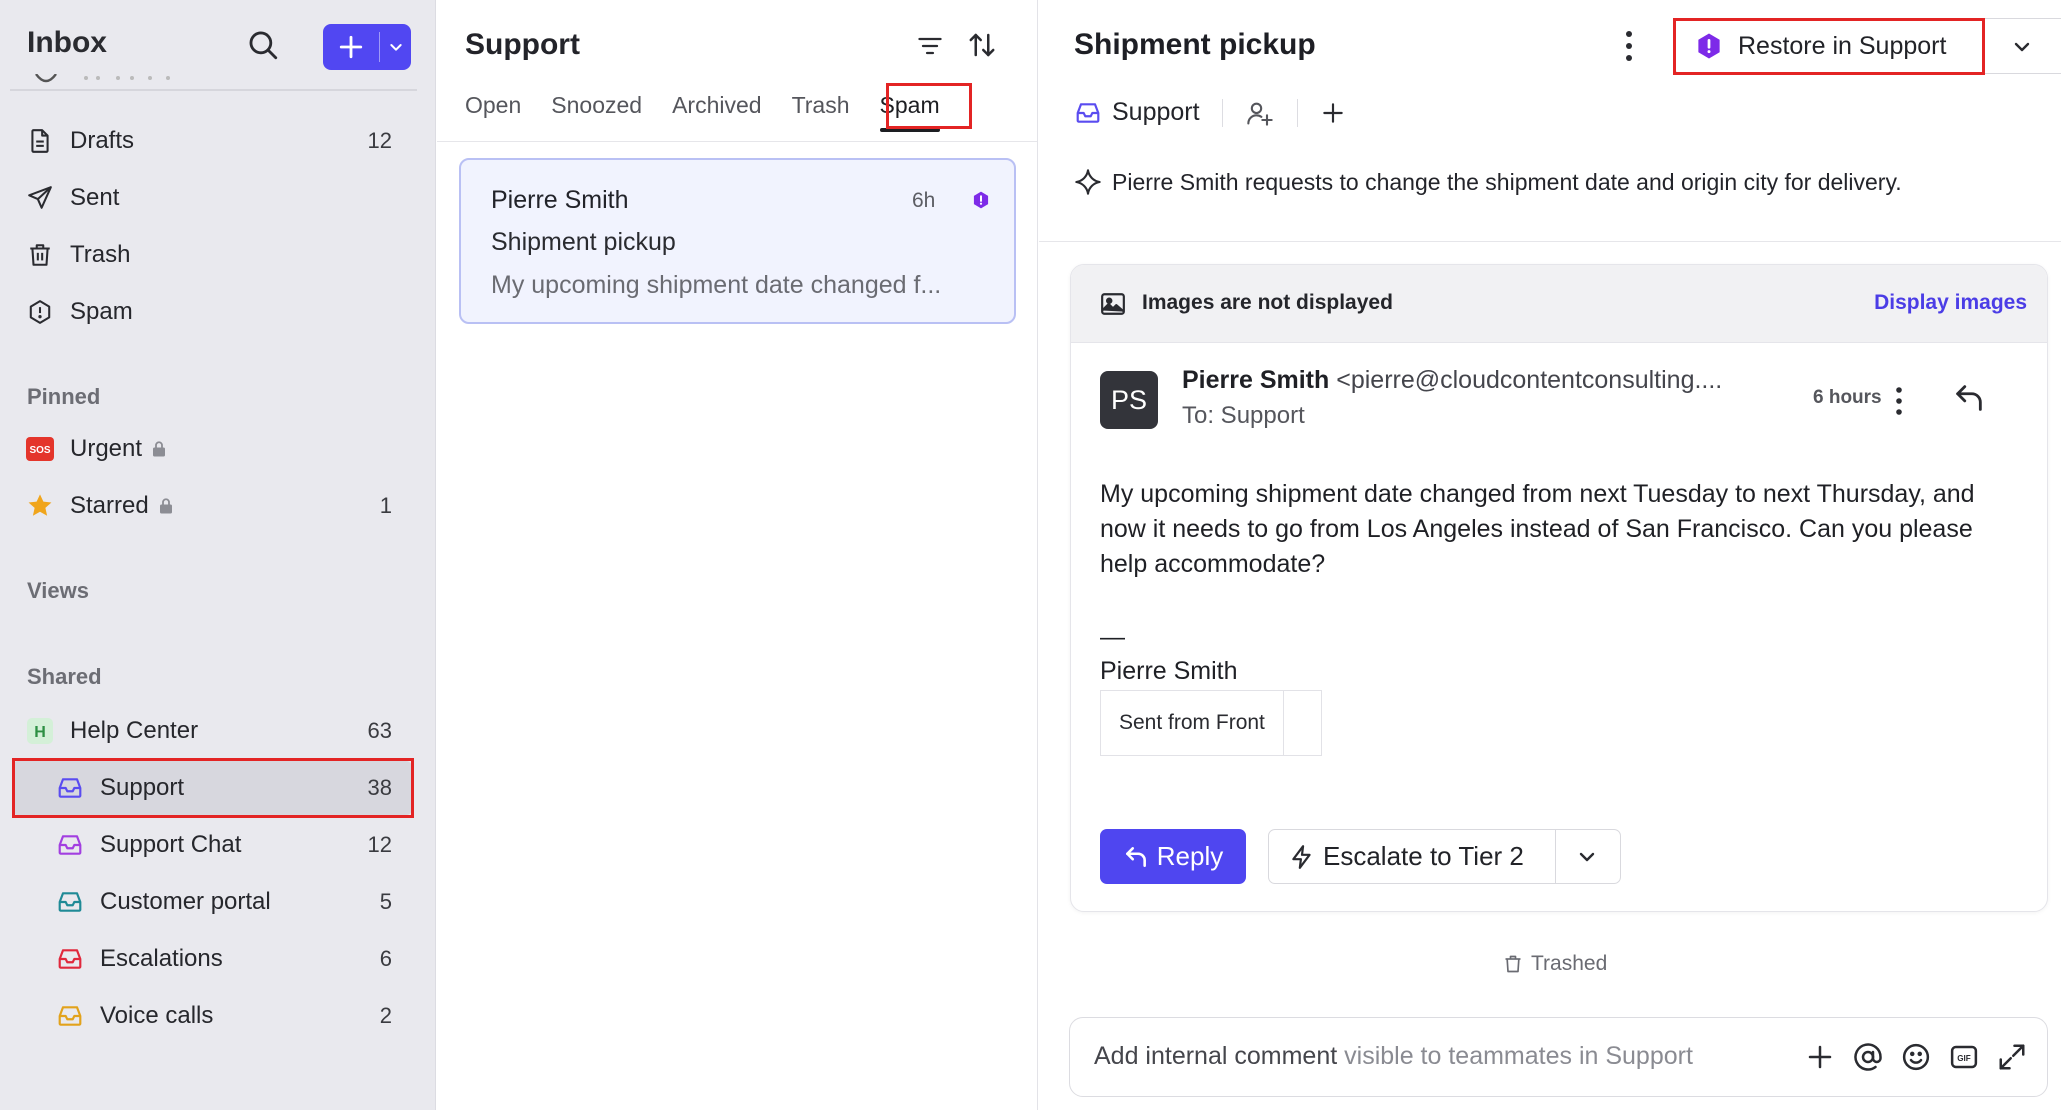 The height and width of the screenshot is (1110, 2061). I want to click on tab-snoozed: Snoozed, so click(596, 110).